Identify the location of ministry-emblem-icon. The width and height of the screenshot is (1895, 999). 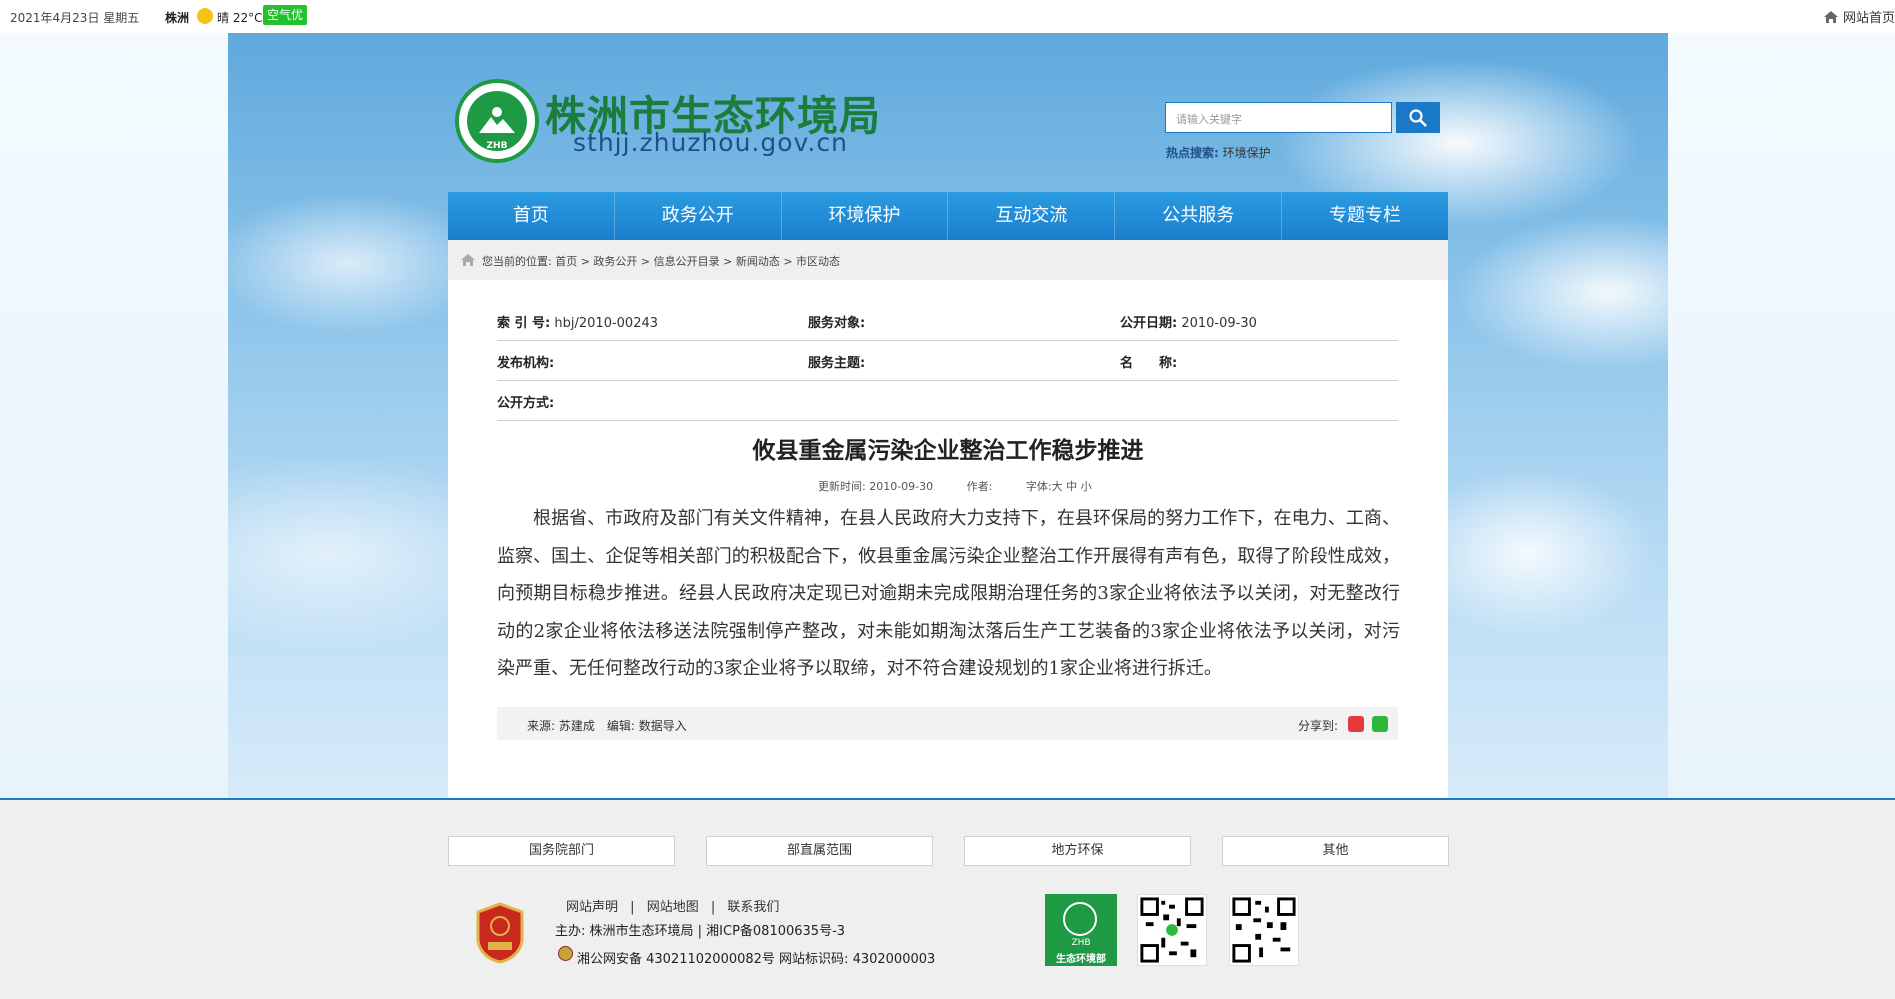
(1080, 919).